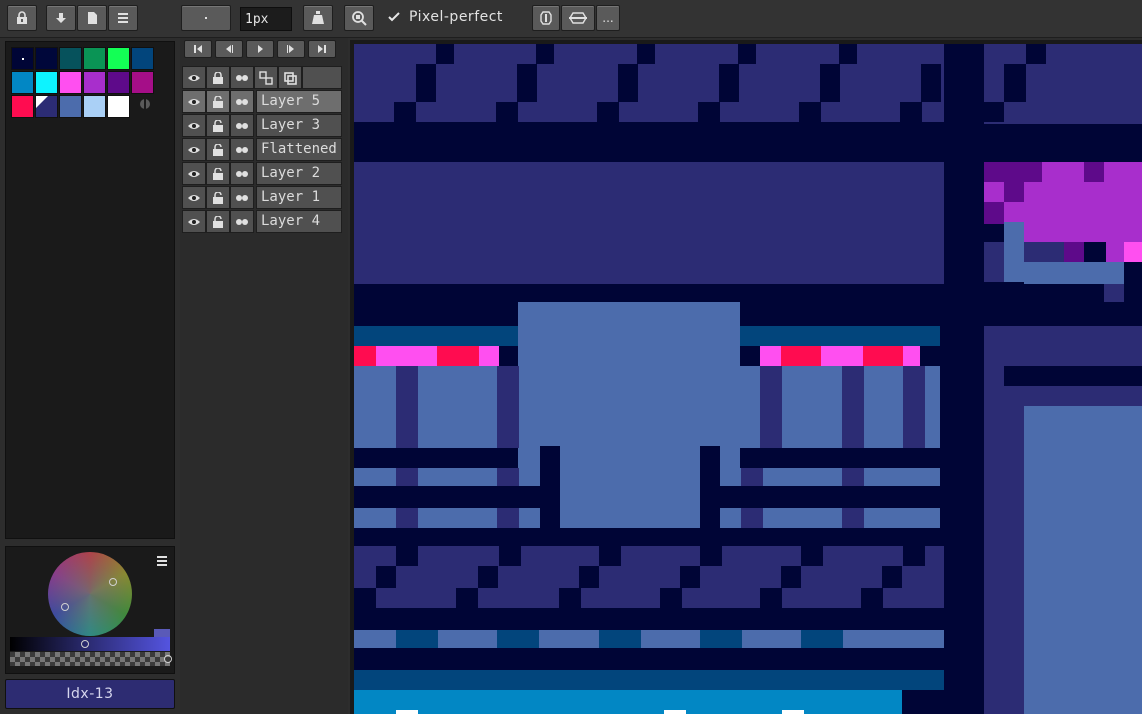 This screenshot has height=714, width=1142. Describe the element at coordinates (22, 18) in the screenshot. I see `lock-button` at that location.